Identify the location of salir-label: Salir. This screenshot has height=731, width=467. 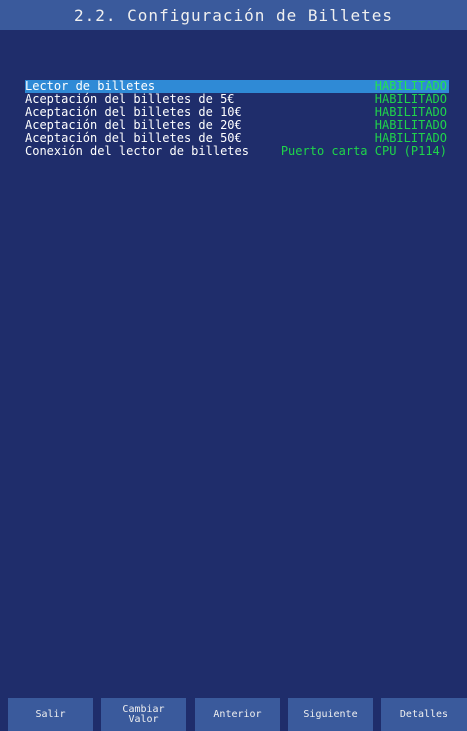
(50, 714).